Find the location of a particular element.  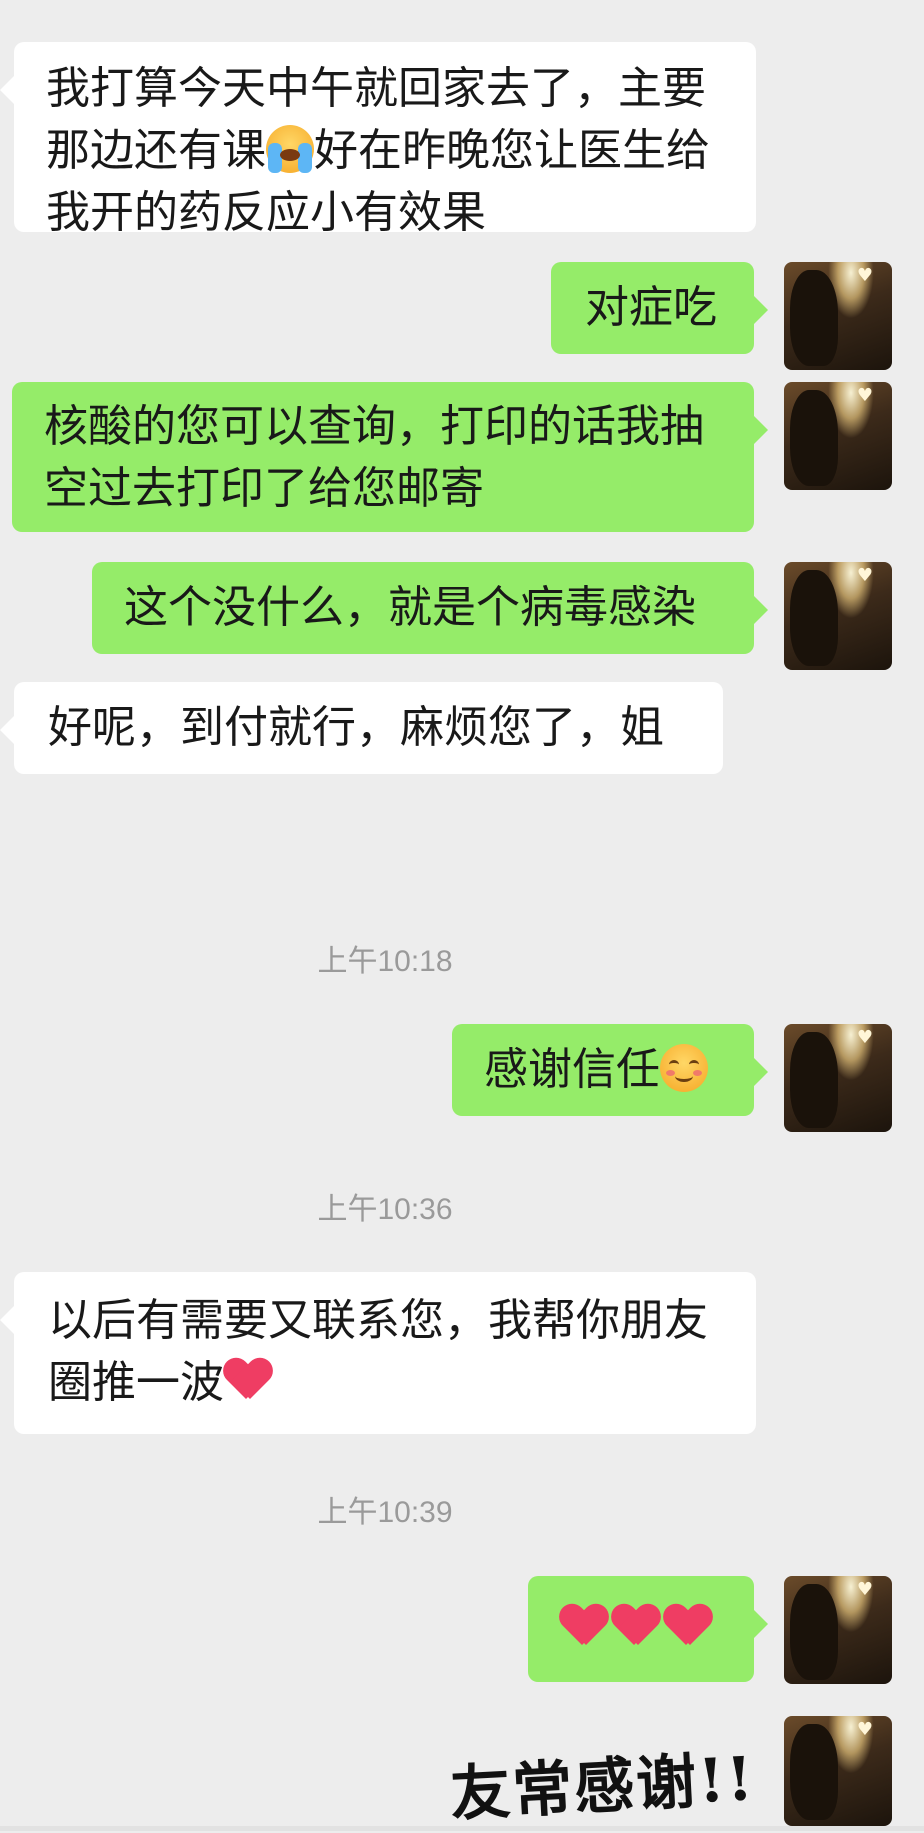

timestamp: 上午10:39 is located at coordinates (385, 1512).